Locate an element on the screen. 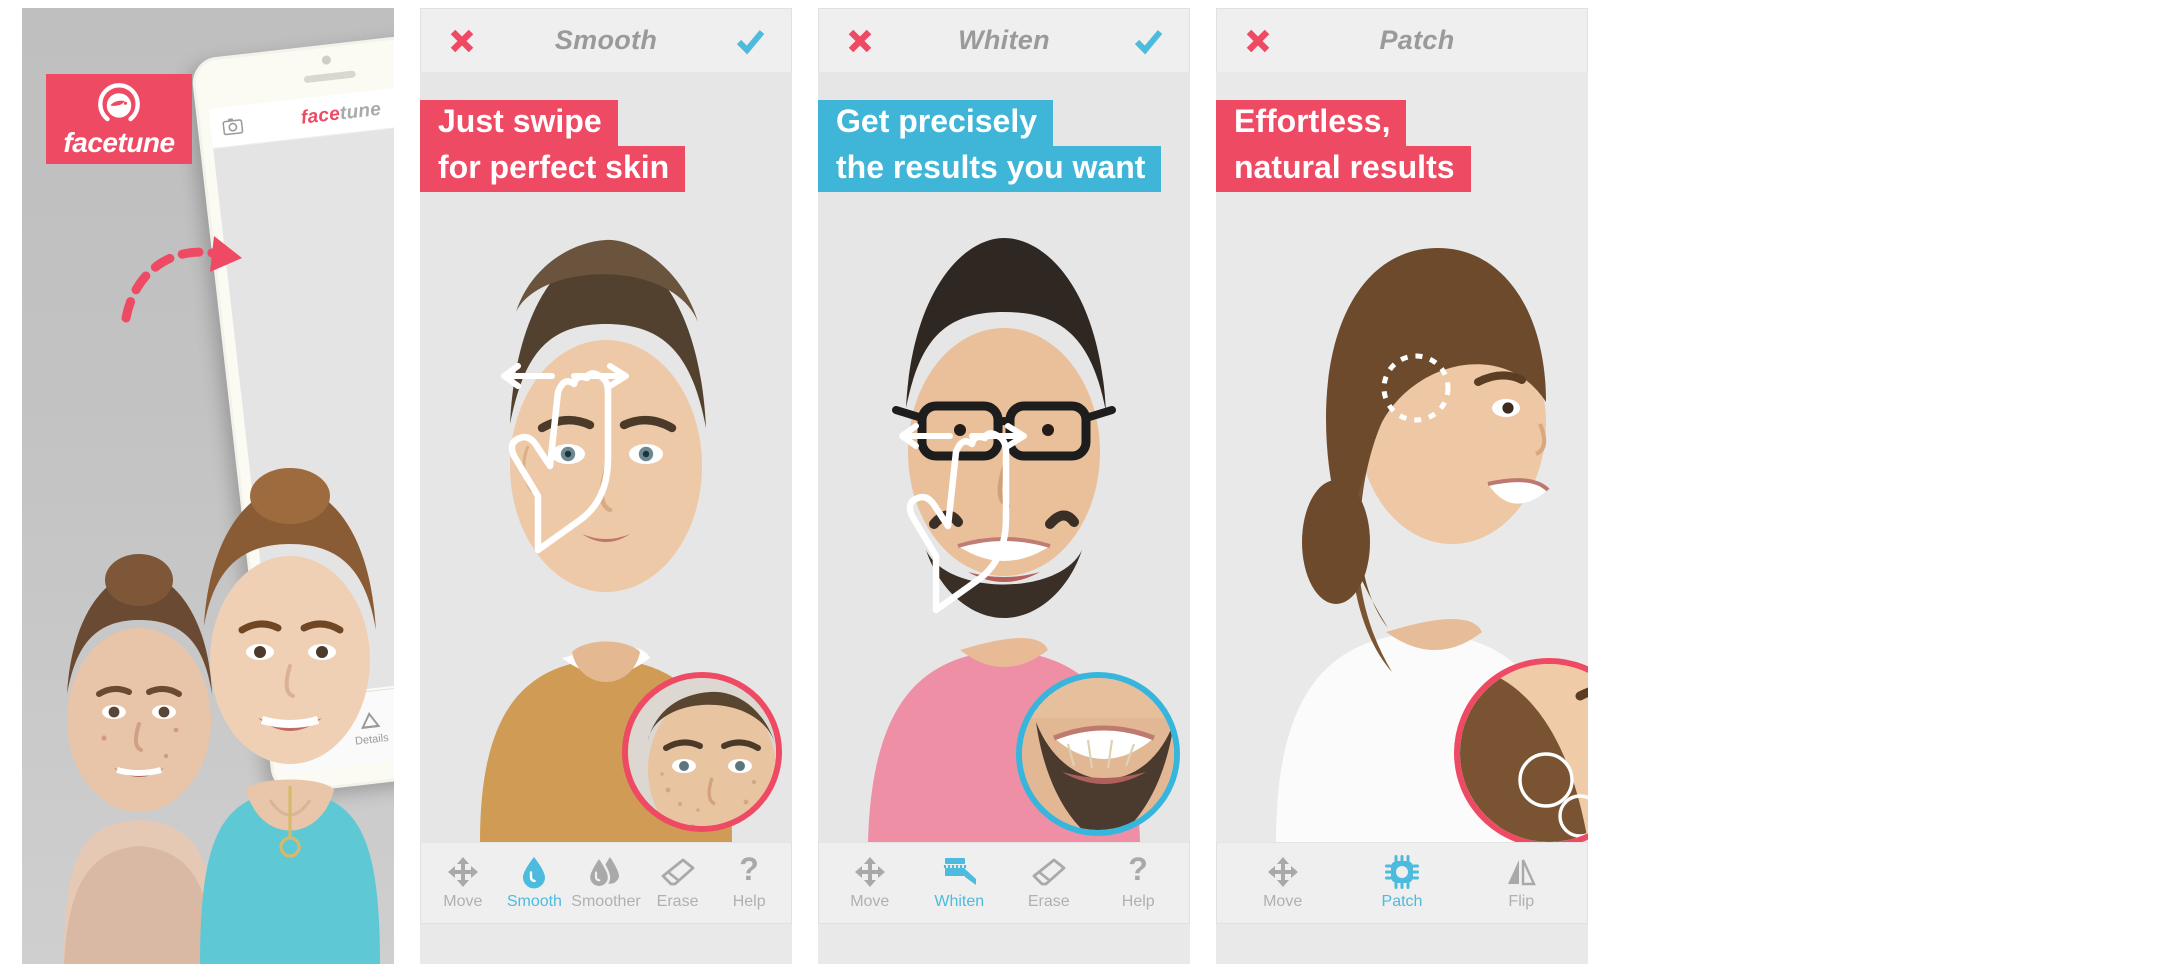  phone-app-title: facetune is located at coordinates (317, 114).